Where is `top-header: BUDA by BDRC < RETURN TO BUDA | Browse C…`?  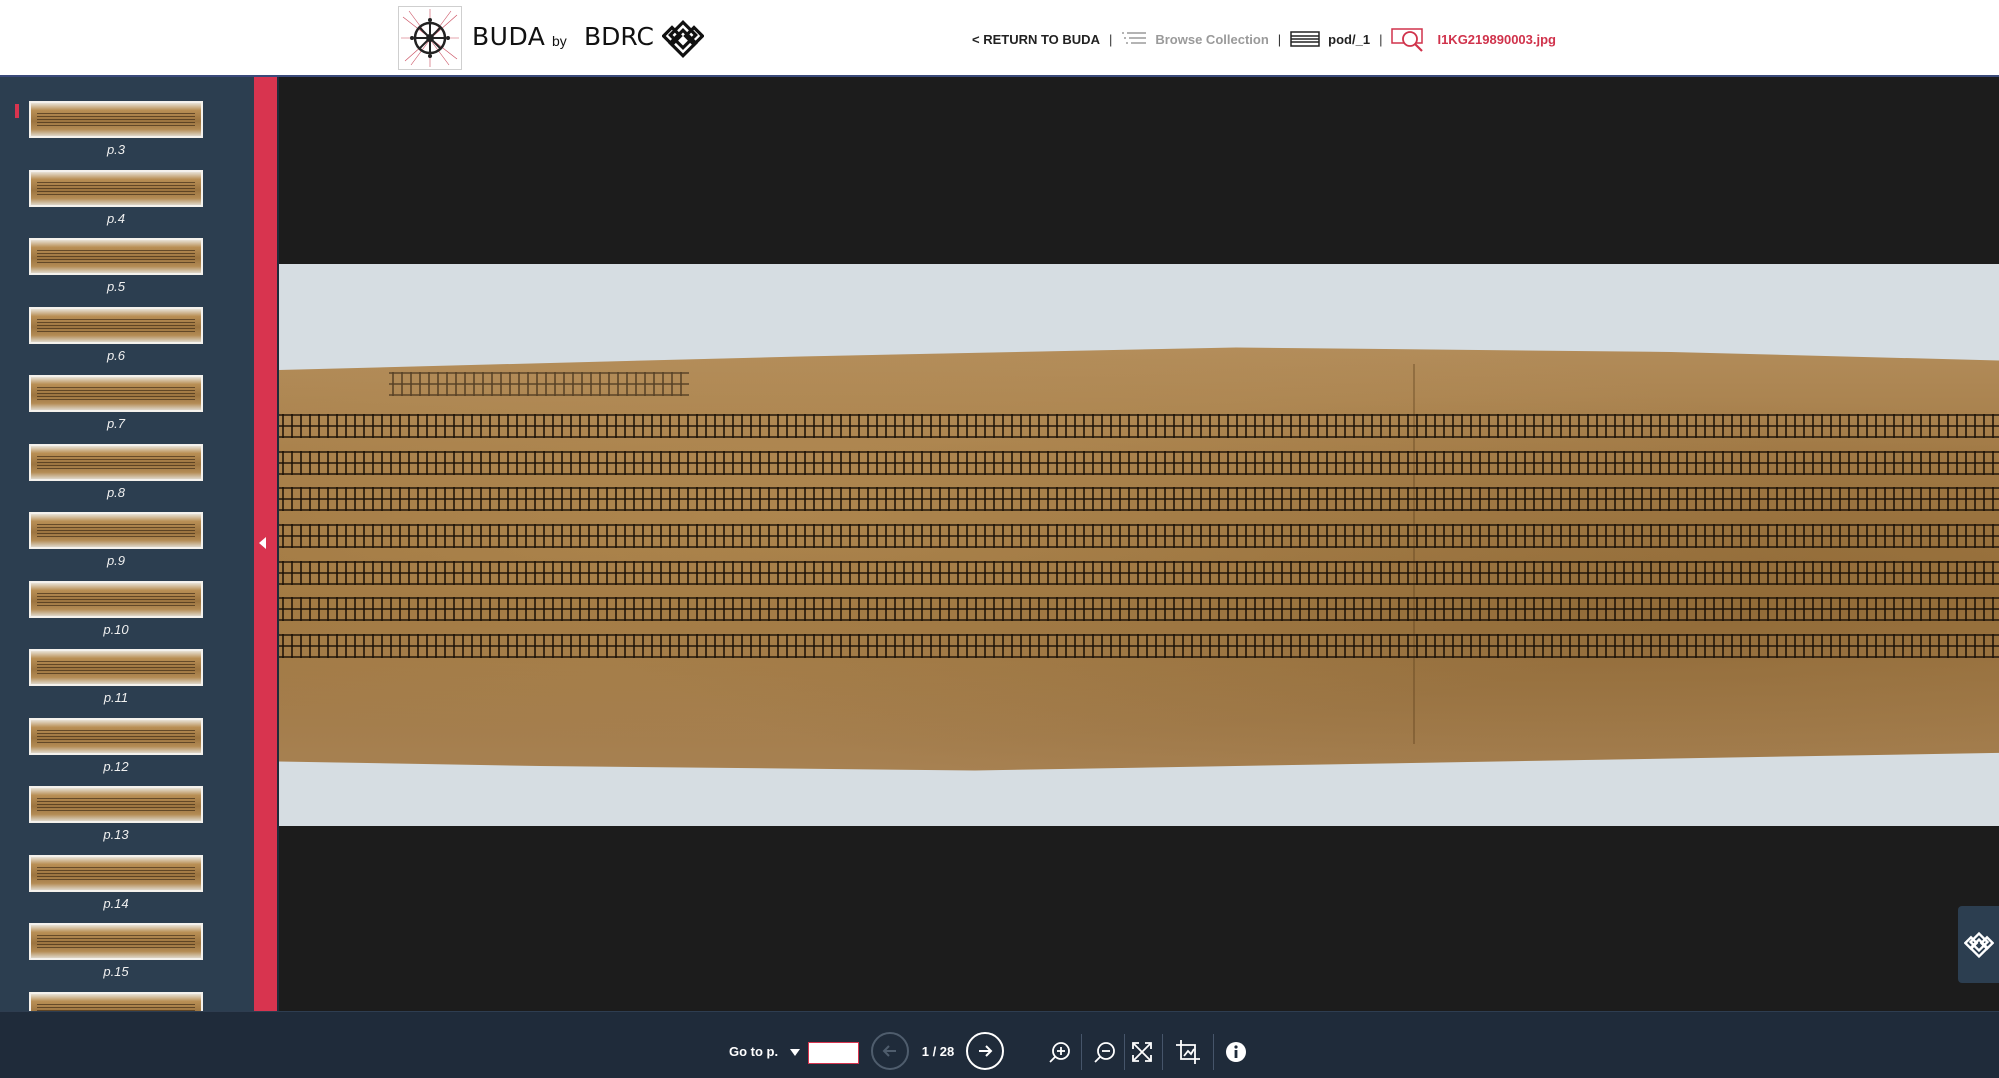 top-header: BUDA by BDRC < RETURN TO BUDA | Browse C… is located at coordinates (999, 38).